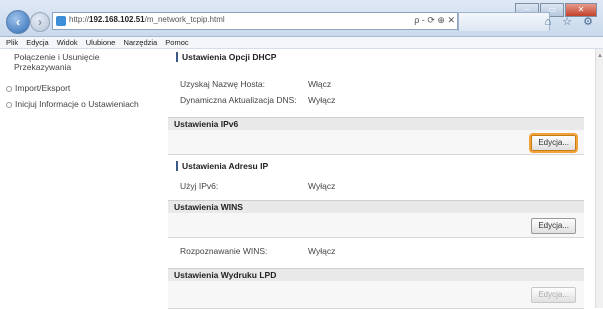  I want to click on wins-section-title: Ustawienia WINS, so click(376, 206).